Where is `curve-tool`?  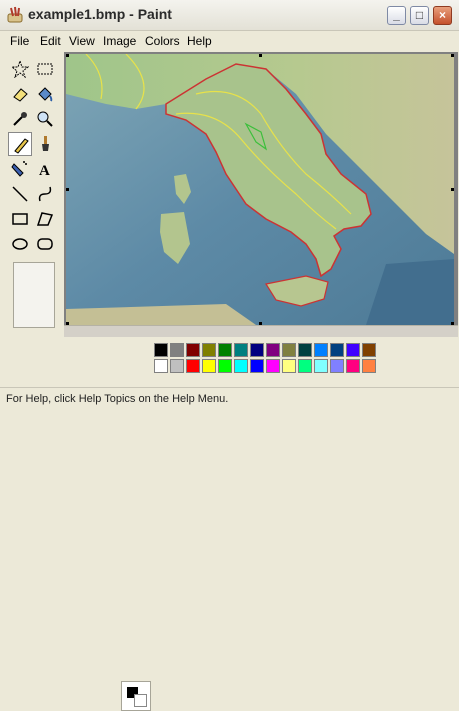
curve-tool is located at coordinates (45, 194).